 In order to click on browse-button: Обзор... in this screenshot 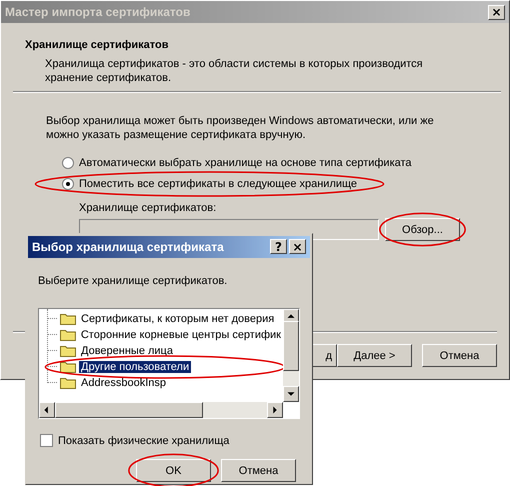, I will do `click(422, 229)`.